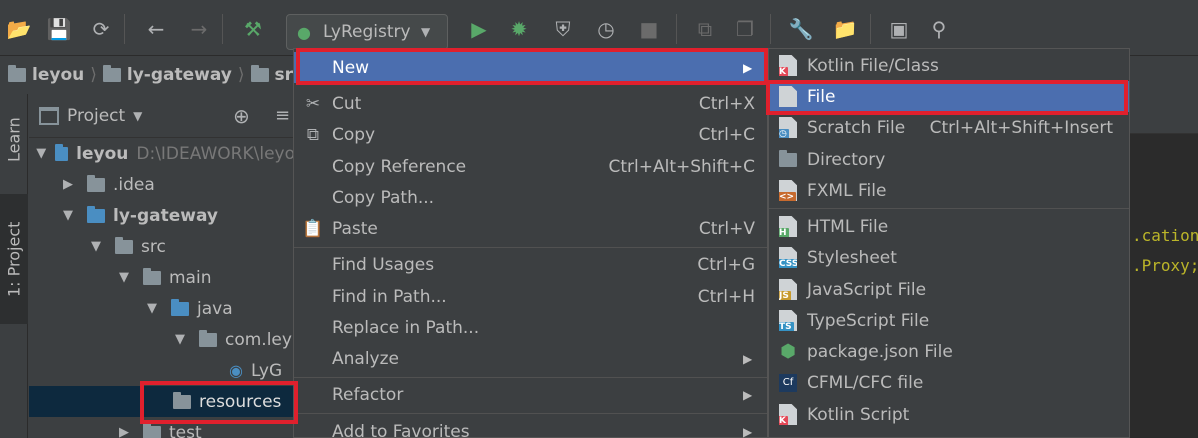 Image resolution: width=1198 pixels, height=438 pixels. Describe the element at coordinates (179, 75) in the screenshot. I see `breadcrumb-item-ly-gateway: ly-gateway` at that location.